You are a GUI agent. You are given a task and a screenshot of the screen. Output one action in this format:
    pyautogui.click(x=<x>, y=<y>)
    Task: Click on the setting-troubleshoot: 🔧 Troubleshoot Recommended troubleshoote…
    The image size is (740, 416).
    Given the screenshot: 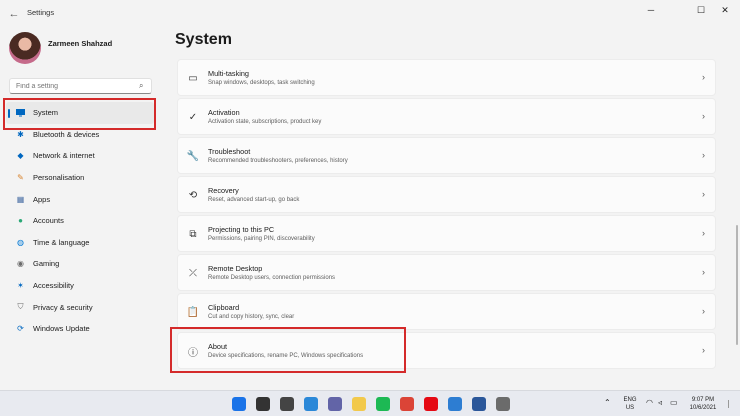 What is the action you would take?
    pyautogui.click(x=446, y=155)
    